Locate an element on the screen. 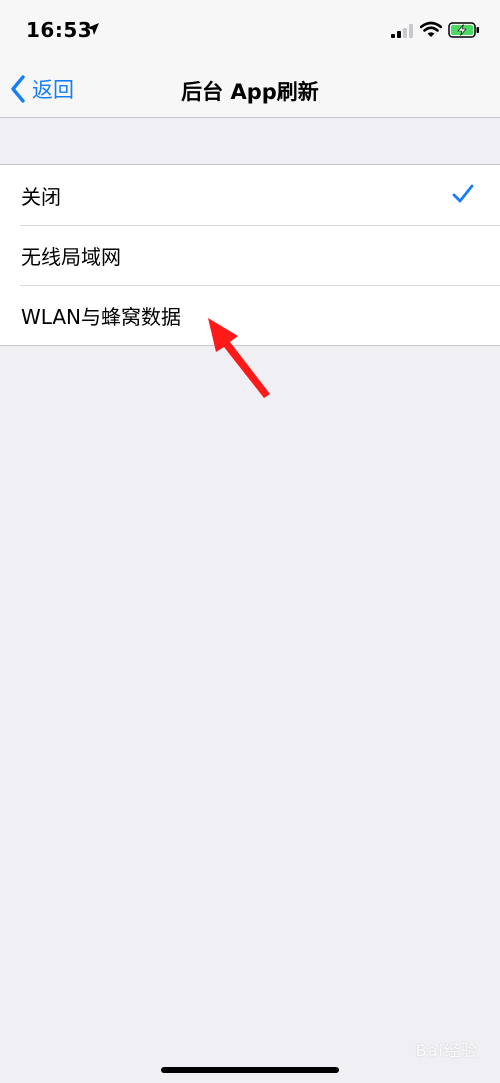  location-arrow-icon is located at coordinates (93, 29).